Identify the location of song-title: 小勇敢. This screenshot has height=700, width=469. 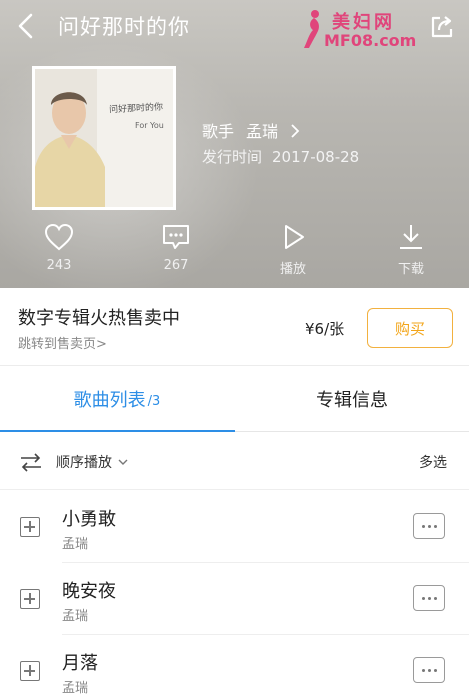
(89, 519).